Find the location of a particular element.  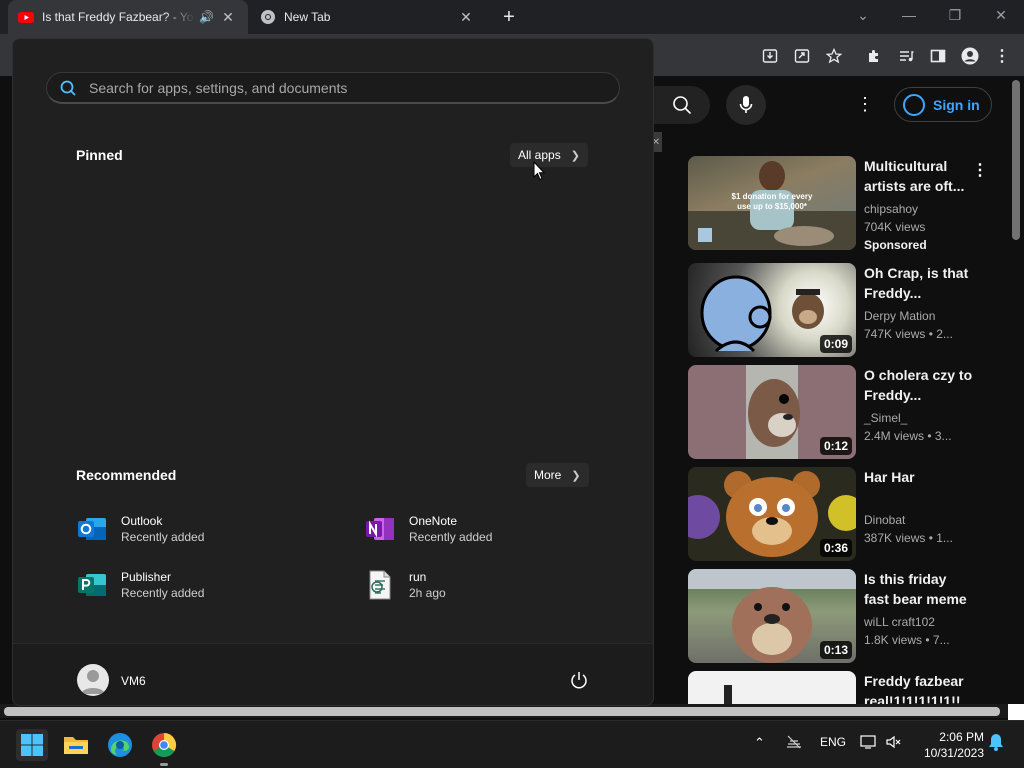

video-thumbnail is located at coordinates (772, 687).